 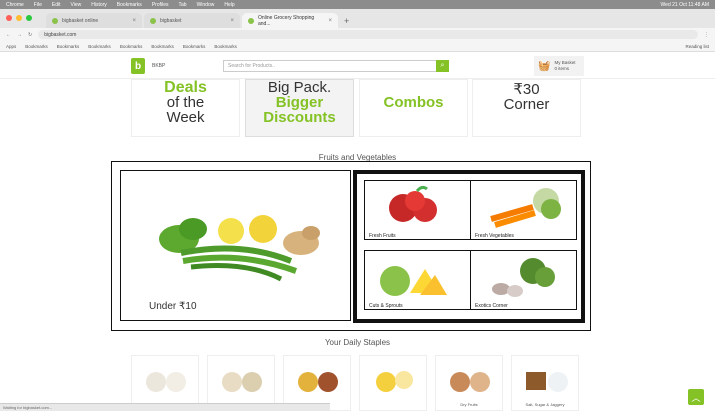 I want to click on basket-button: 🧺 My Basket 0 items, so click(x=559, y=66).